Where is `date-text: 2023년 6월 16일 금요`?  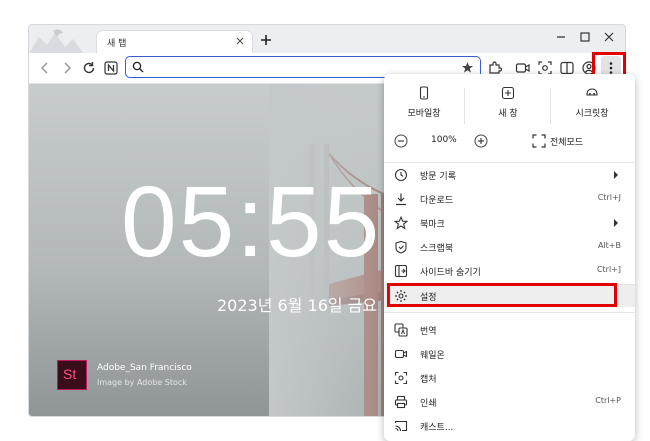
date-text: 2023년 6월 16일 금요 is located at coordinates (297, 305).